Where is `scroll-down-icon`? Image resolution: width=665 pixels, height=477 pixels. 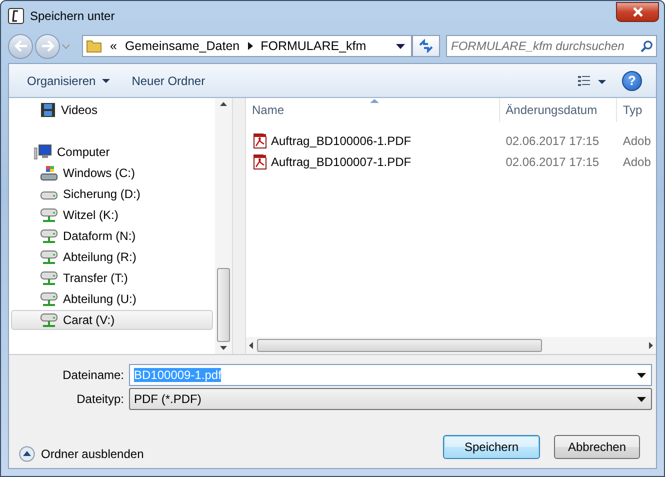 scroll-down-icon is located at coordinates (223, 348).